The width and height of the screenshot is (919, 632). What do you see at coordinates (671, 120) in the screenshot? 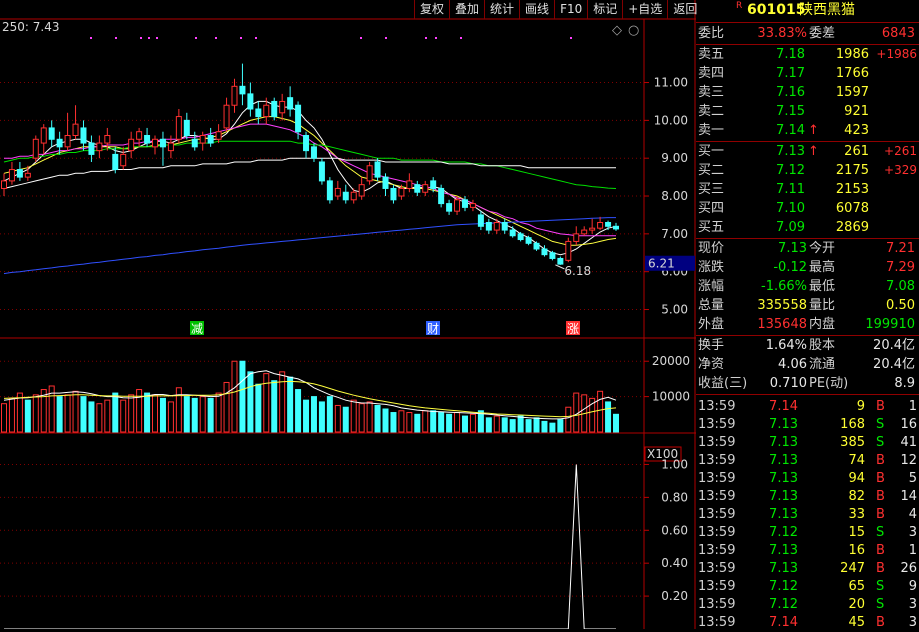
I see `price-tick-label: 10.00` at bounding box center [671, 120].